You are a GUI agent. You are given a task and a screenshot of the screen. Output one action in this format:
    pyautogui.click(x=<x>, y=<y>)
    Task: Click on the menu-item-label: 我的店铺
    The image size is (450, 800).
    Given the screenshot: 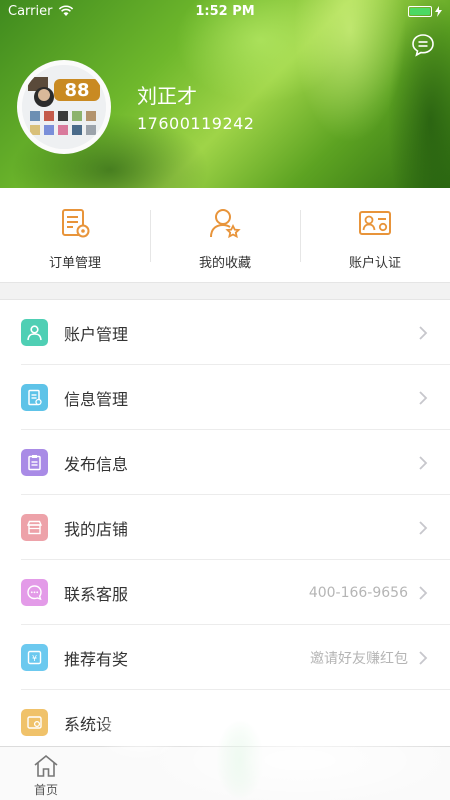 What is the action you would take?
    pyautogui.click(x=96, y=529)
    